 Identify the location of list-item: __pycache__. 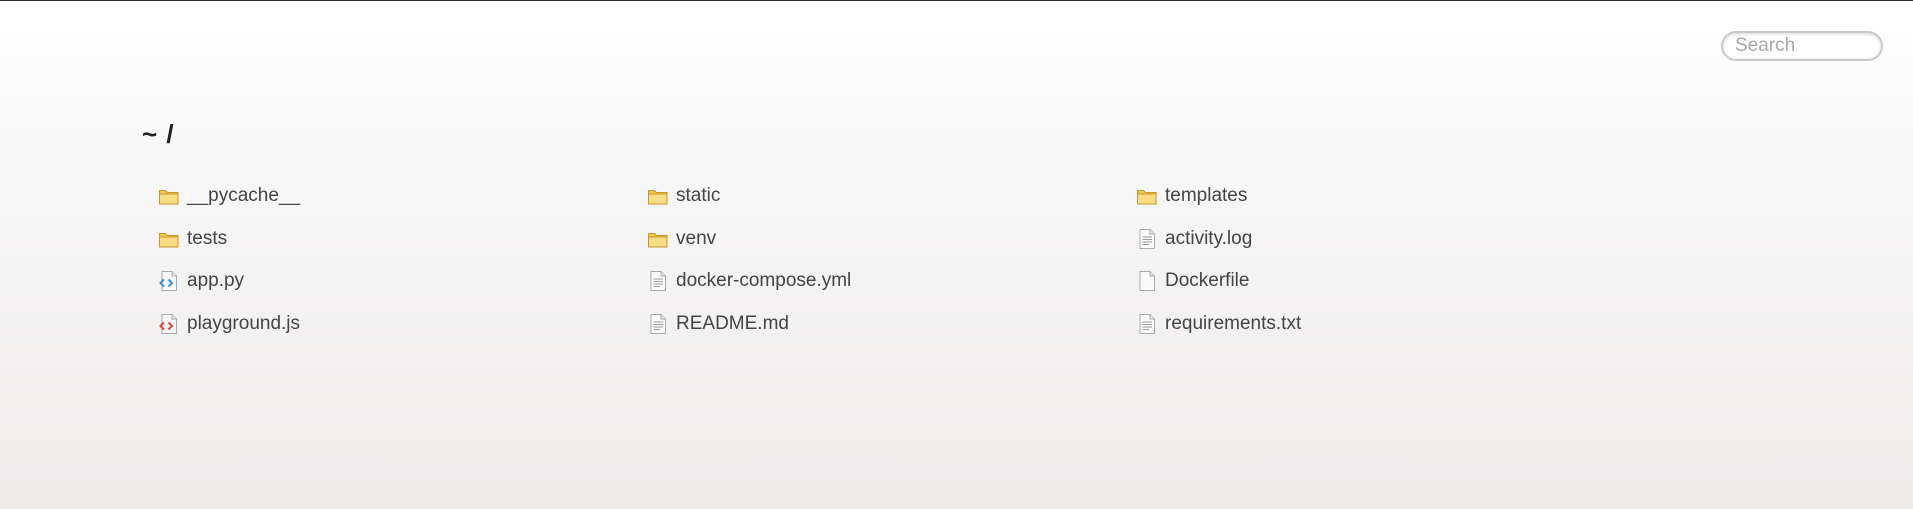
(402, 196).